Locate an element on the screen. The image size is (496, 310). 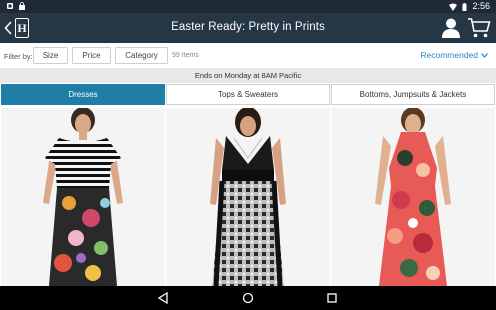
nav-home-icon is located at coordinates (248, 298).